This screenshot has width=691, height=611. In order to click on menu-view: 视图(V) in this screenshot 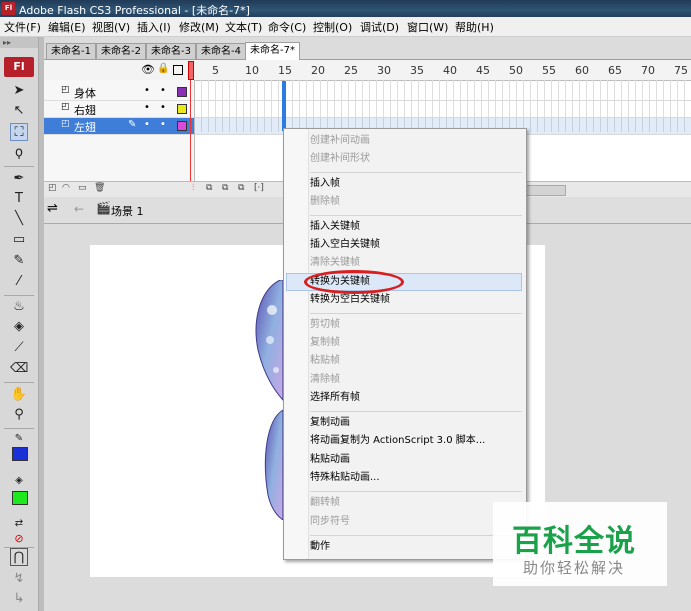, I will do `click(111, 27)`.